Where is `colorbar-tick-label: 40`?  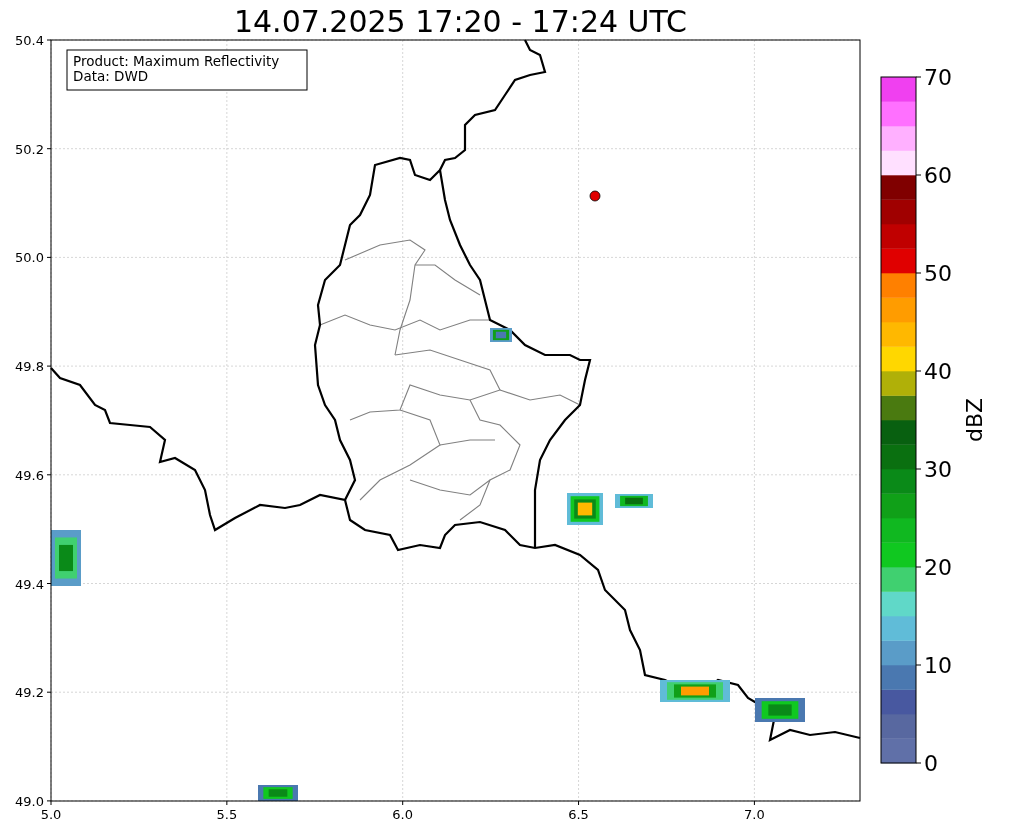 colorbar-tick-label: 40 is located at coordinates (938, 371).